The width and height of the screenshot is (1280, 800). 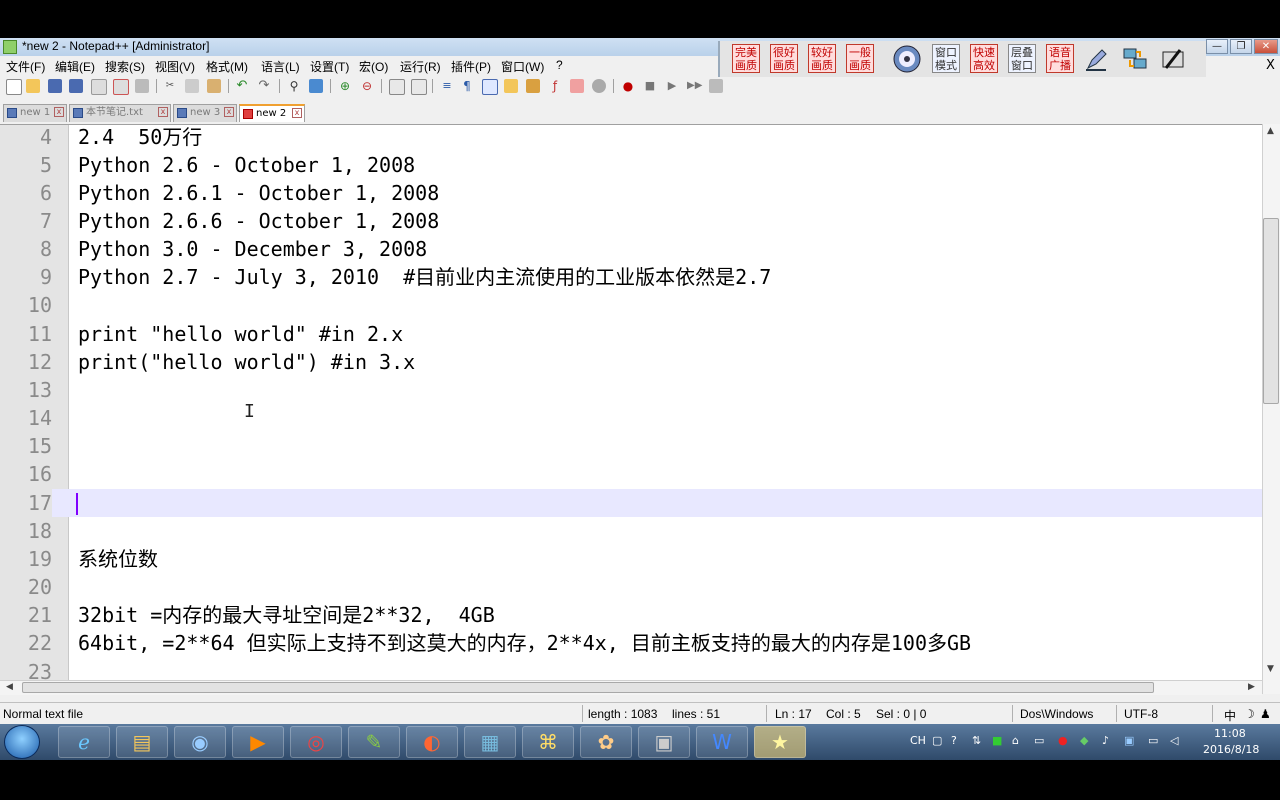 I want to click on ime-tray-icon: ▢, so click(x=937, y=740).